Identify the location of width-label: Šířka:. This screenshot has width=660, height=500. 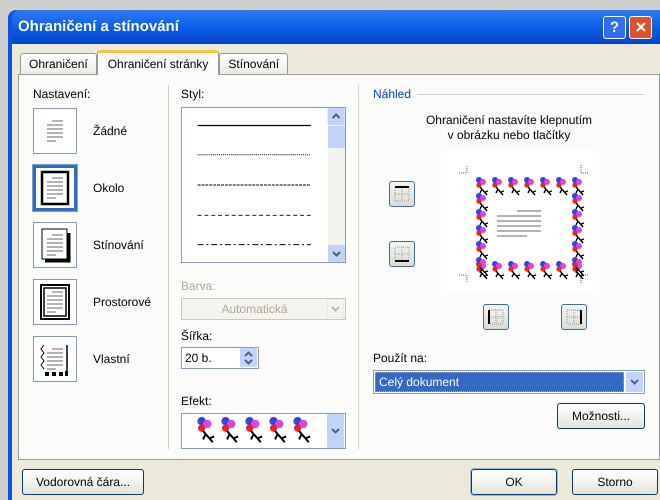
(197, 336).